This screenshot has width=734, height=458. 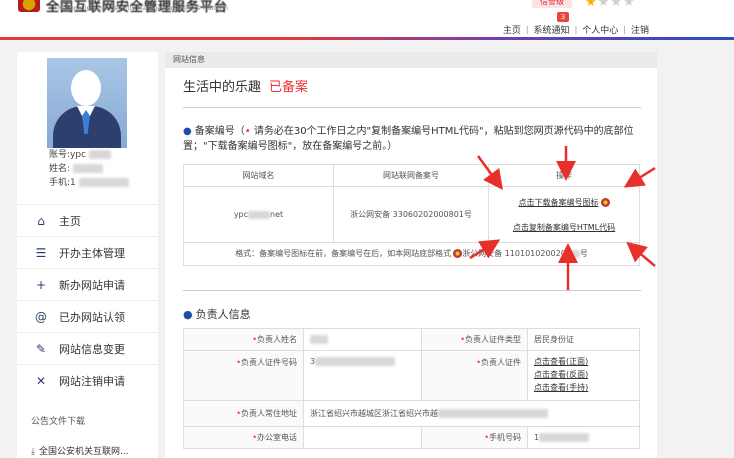 What do you see at coordinates (222, 87) in the screenshot?
I see `site-name: 生活中的乐趣` at bounding box center [222, 87].